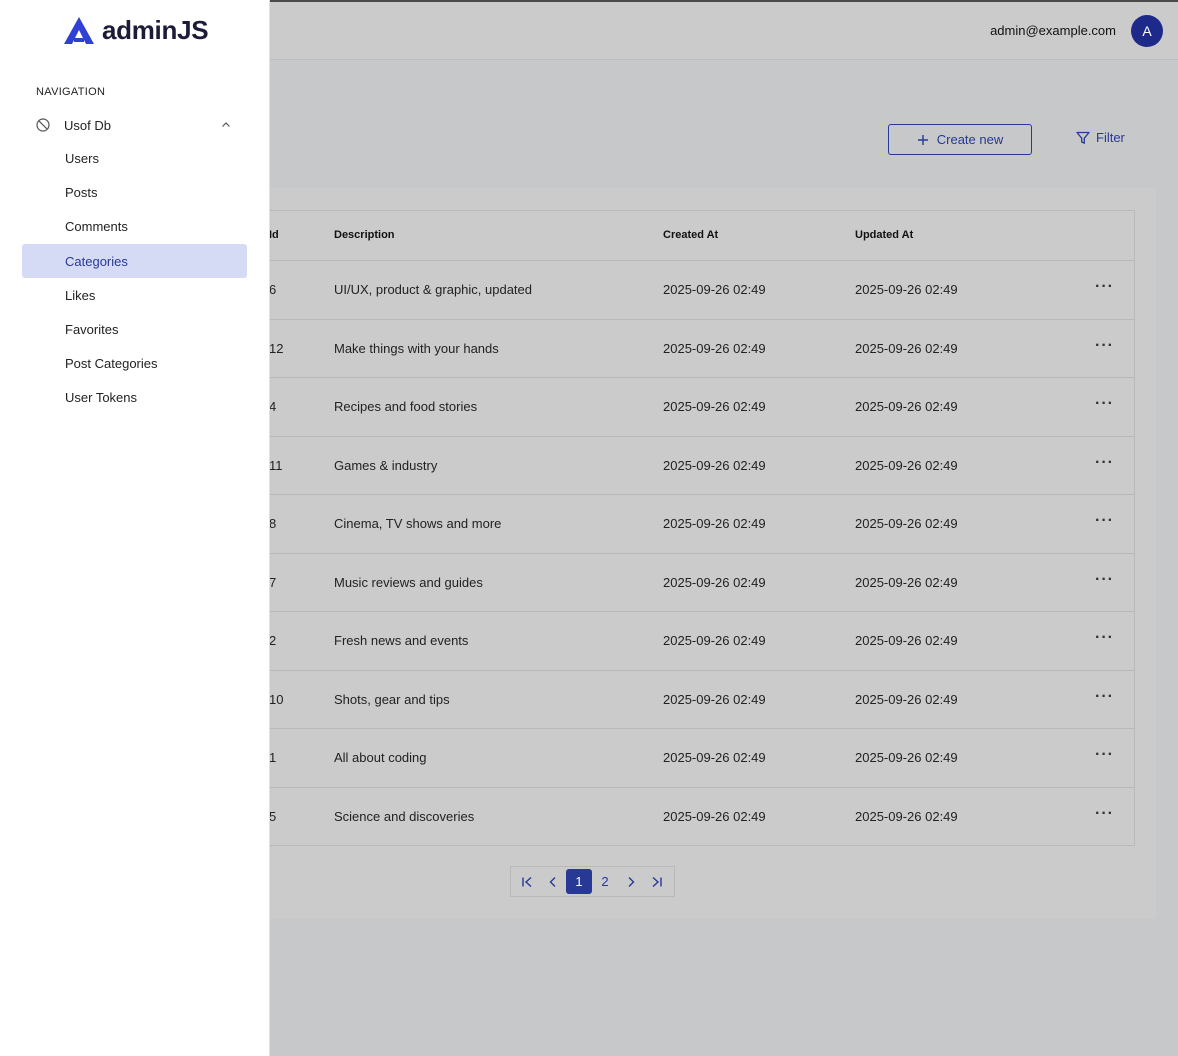 This screenshot has width=1178, height=1056. Describe the element at coordinates (226, 125) in the screenshot. I see `chevron-up-icon` at that location.